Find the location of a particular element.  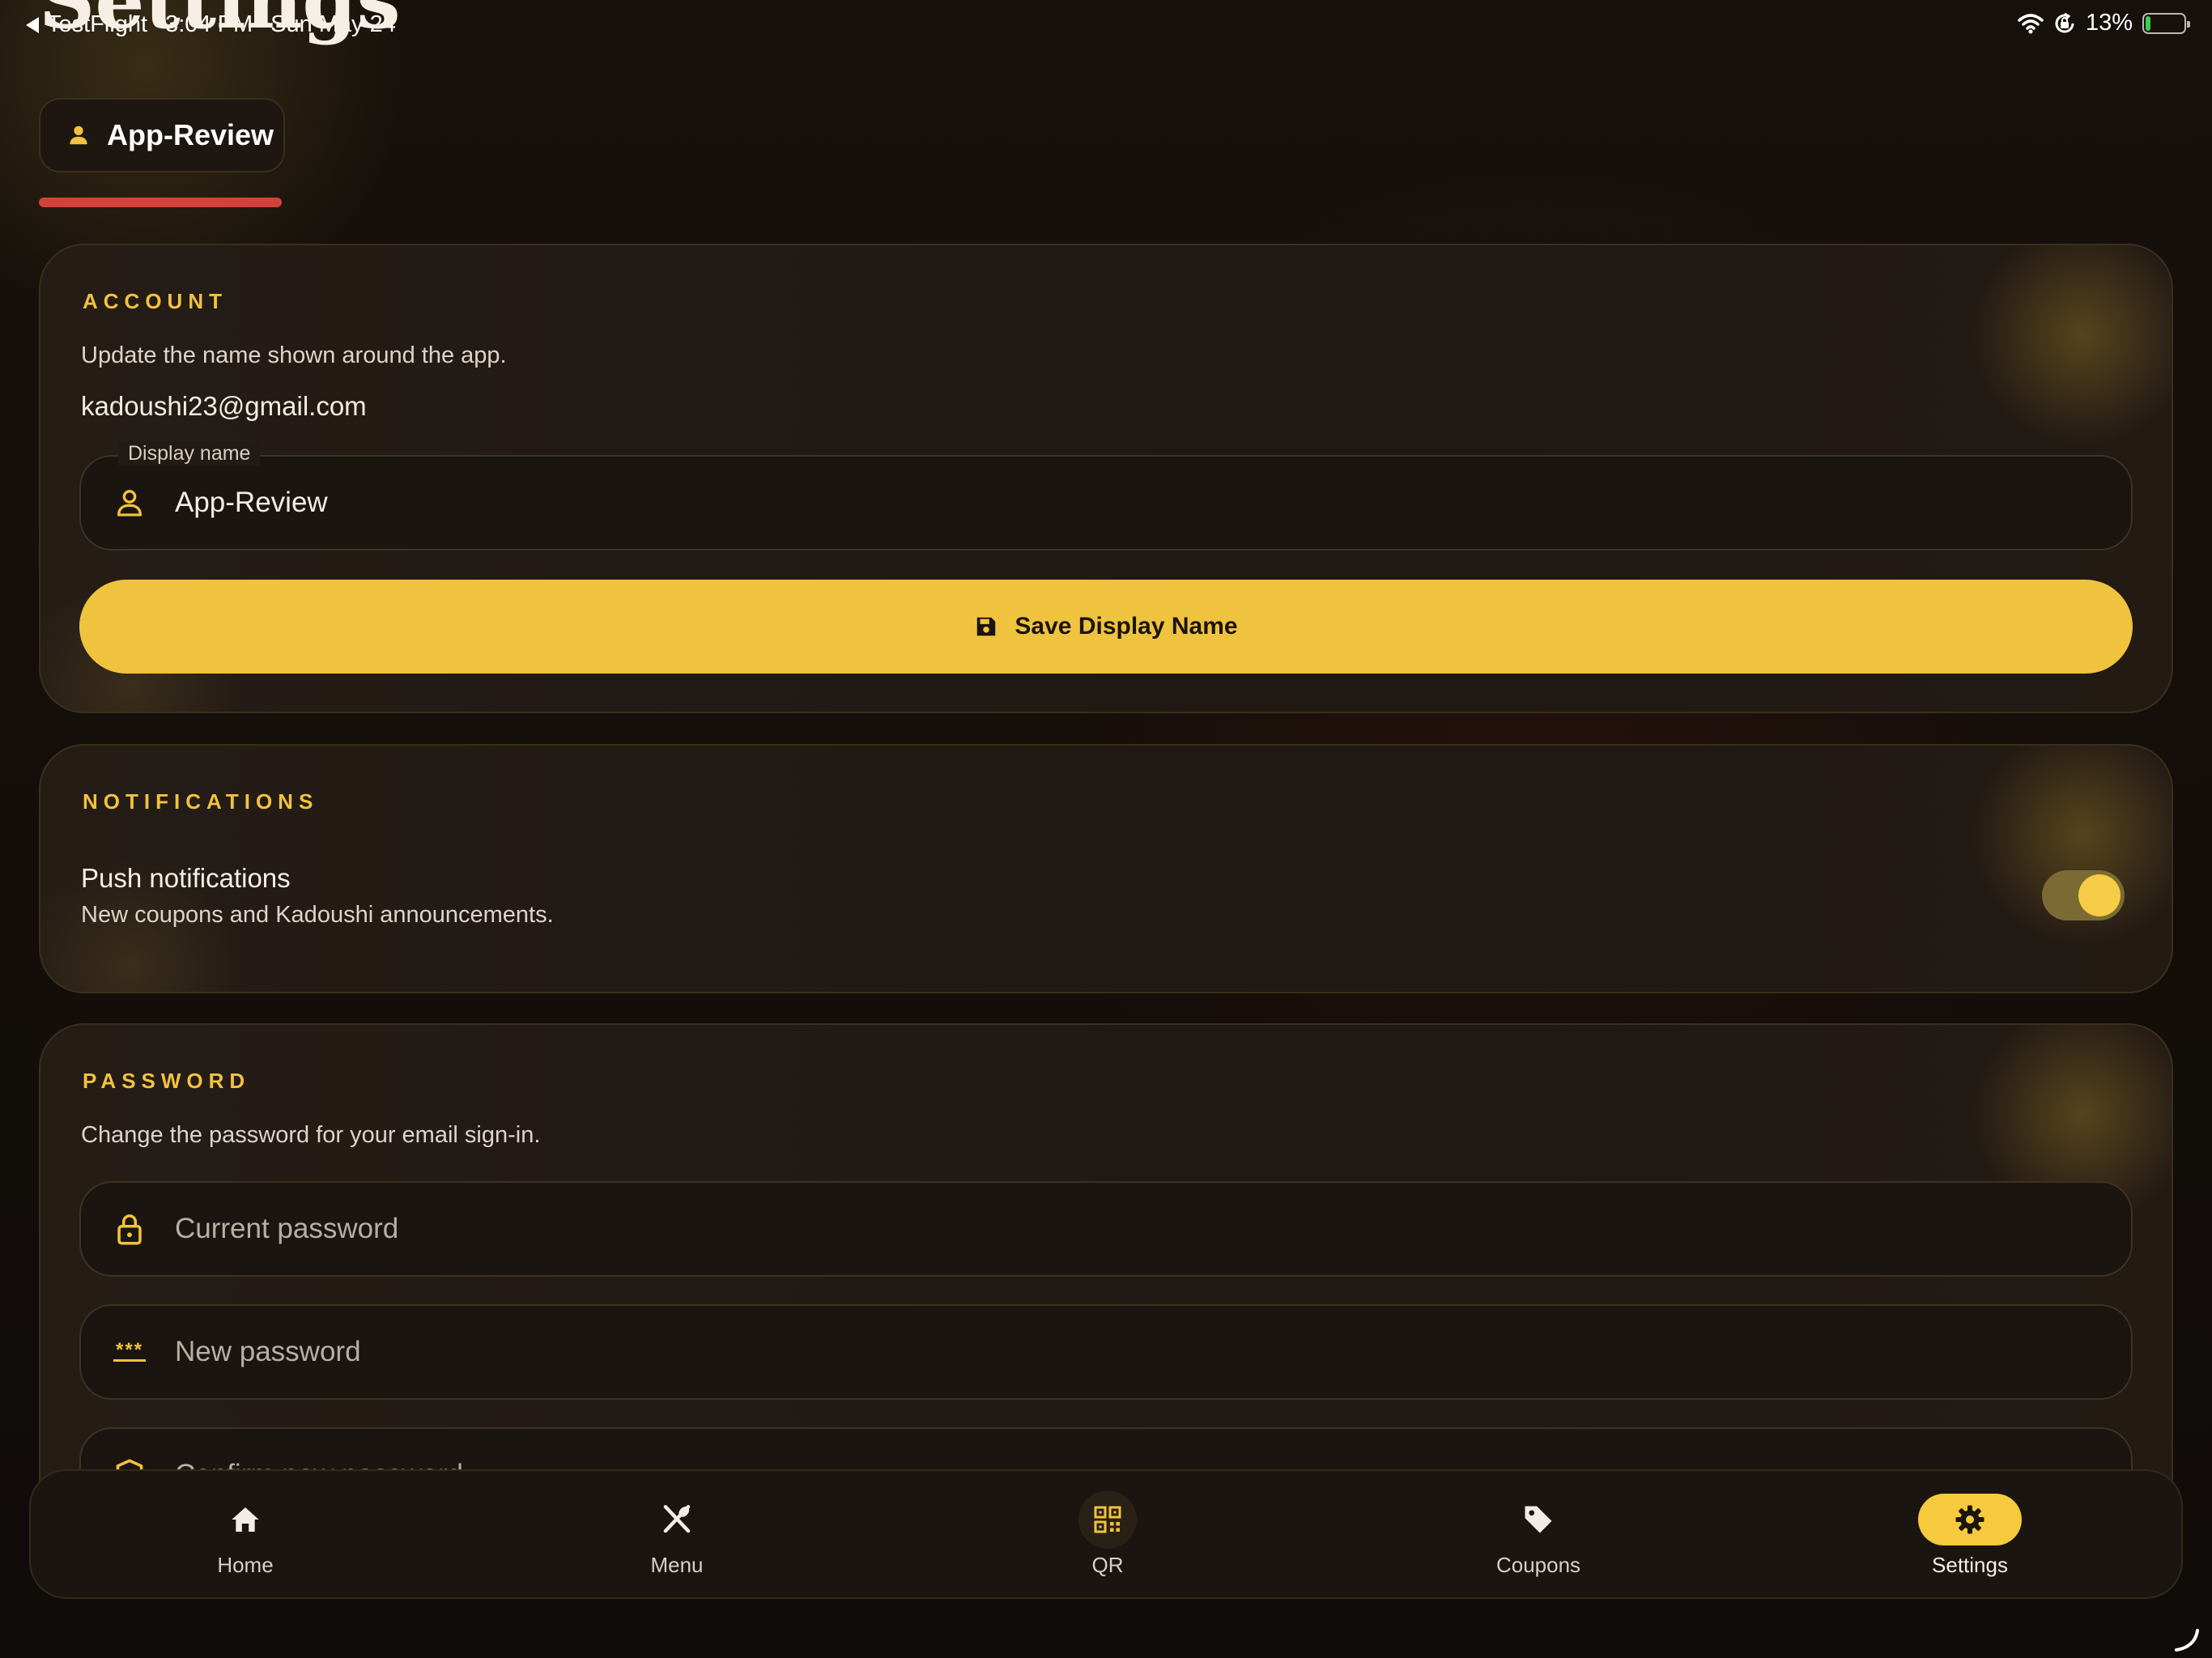

status-right: 13% is located at coordinates (2104, 23).